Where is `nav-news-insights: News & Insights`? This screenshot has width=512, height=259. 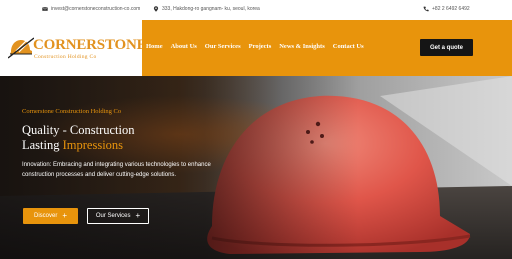 nav-news-insights: News & Insights is located at coordinates (302, 46).